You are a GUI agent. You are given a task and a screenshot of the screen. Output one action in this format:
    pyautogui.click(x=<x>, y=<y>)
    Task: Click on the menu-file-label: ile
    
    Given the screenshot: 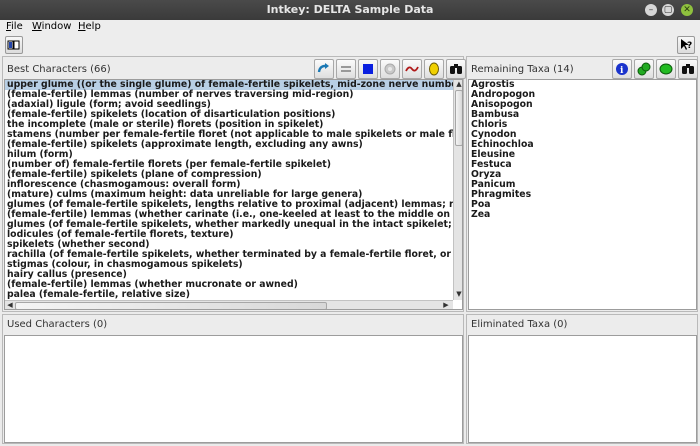 What is the action you would take?
    pyautogui.click(x=17, y=26)
    